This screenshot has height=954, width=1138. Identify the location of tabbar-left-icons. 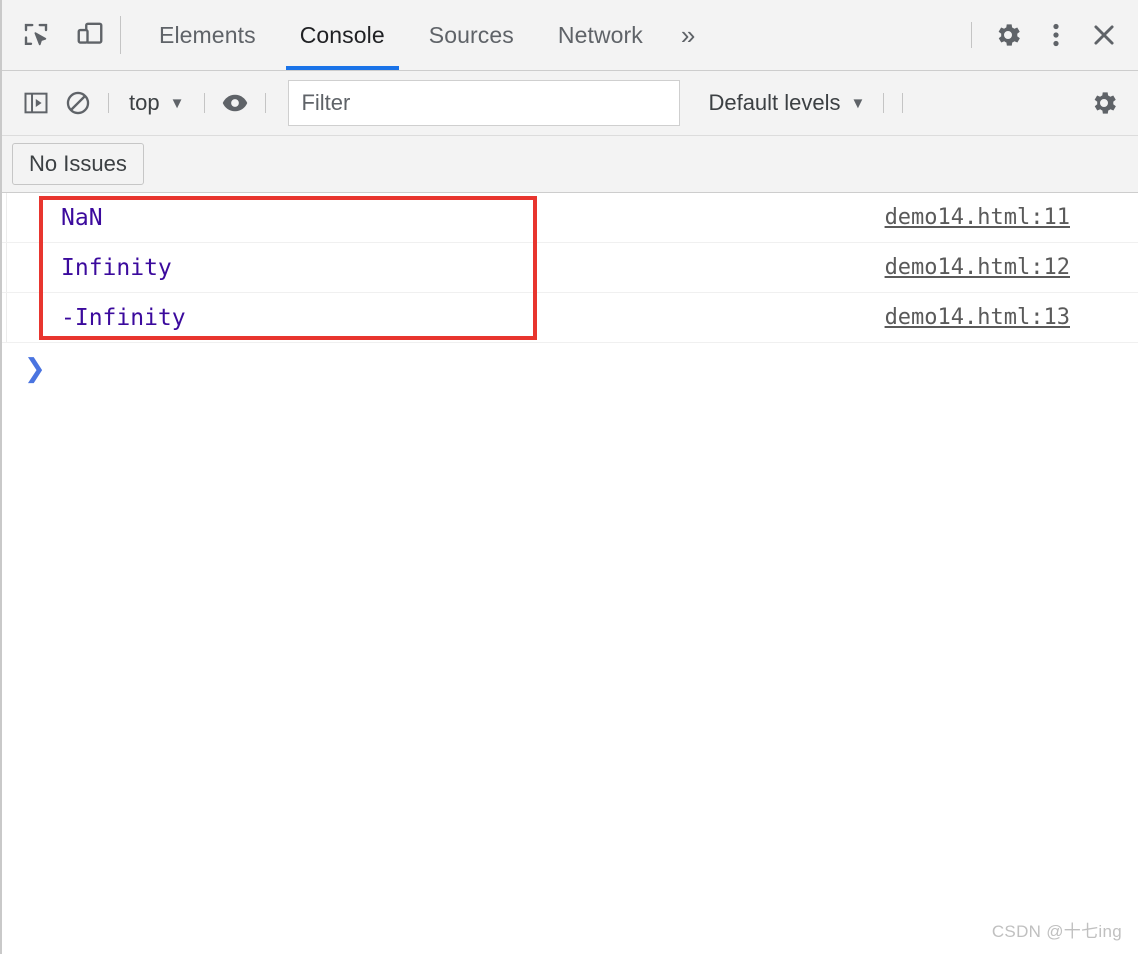
(56, 35).